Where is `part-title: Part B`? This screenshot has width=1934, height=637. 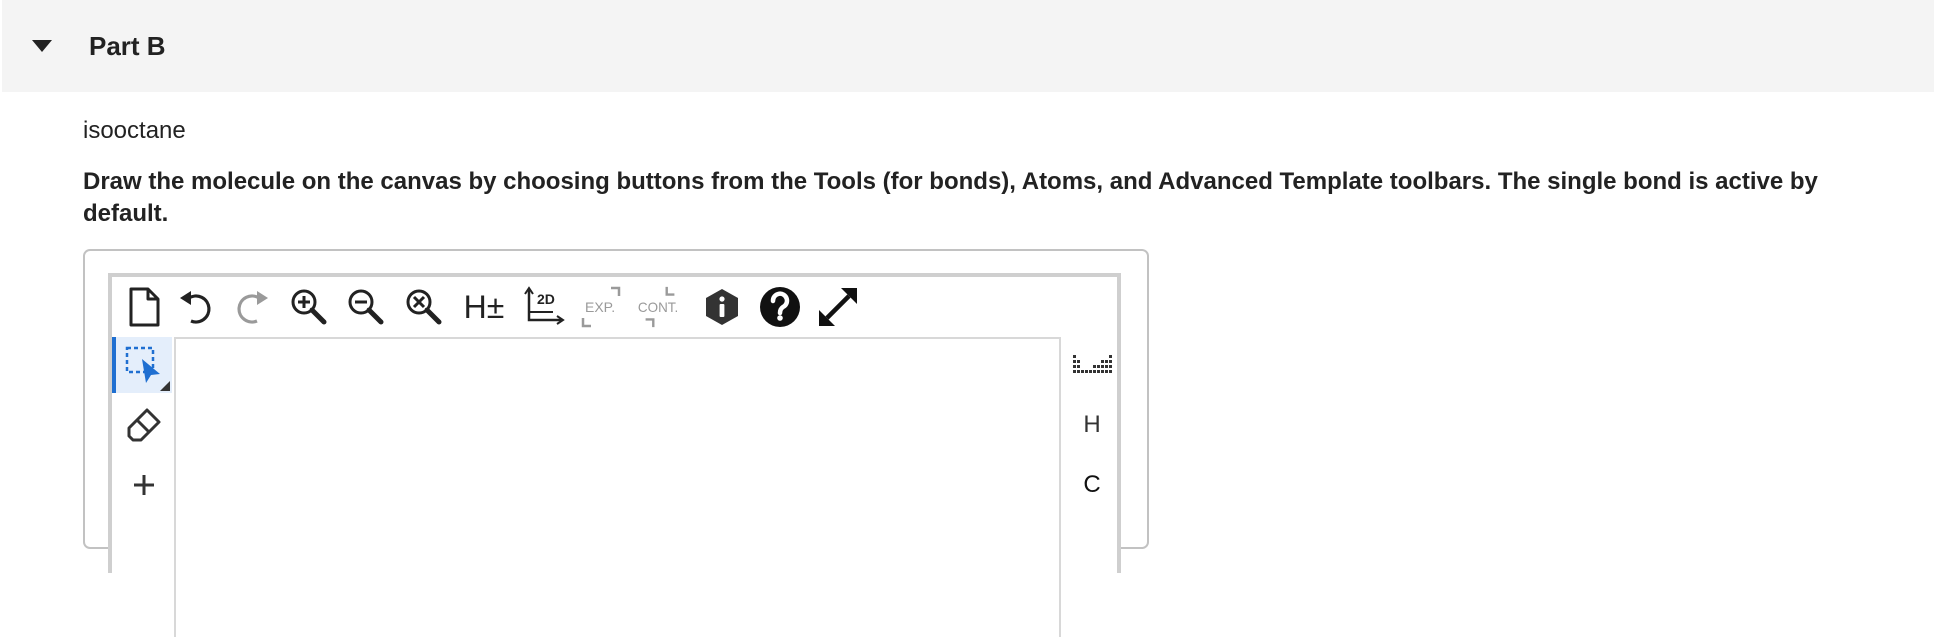 part-title: Part B is located at coordinates (127, 46).